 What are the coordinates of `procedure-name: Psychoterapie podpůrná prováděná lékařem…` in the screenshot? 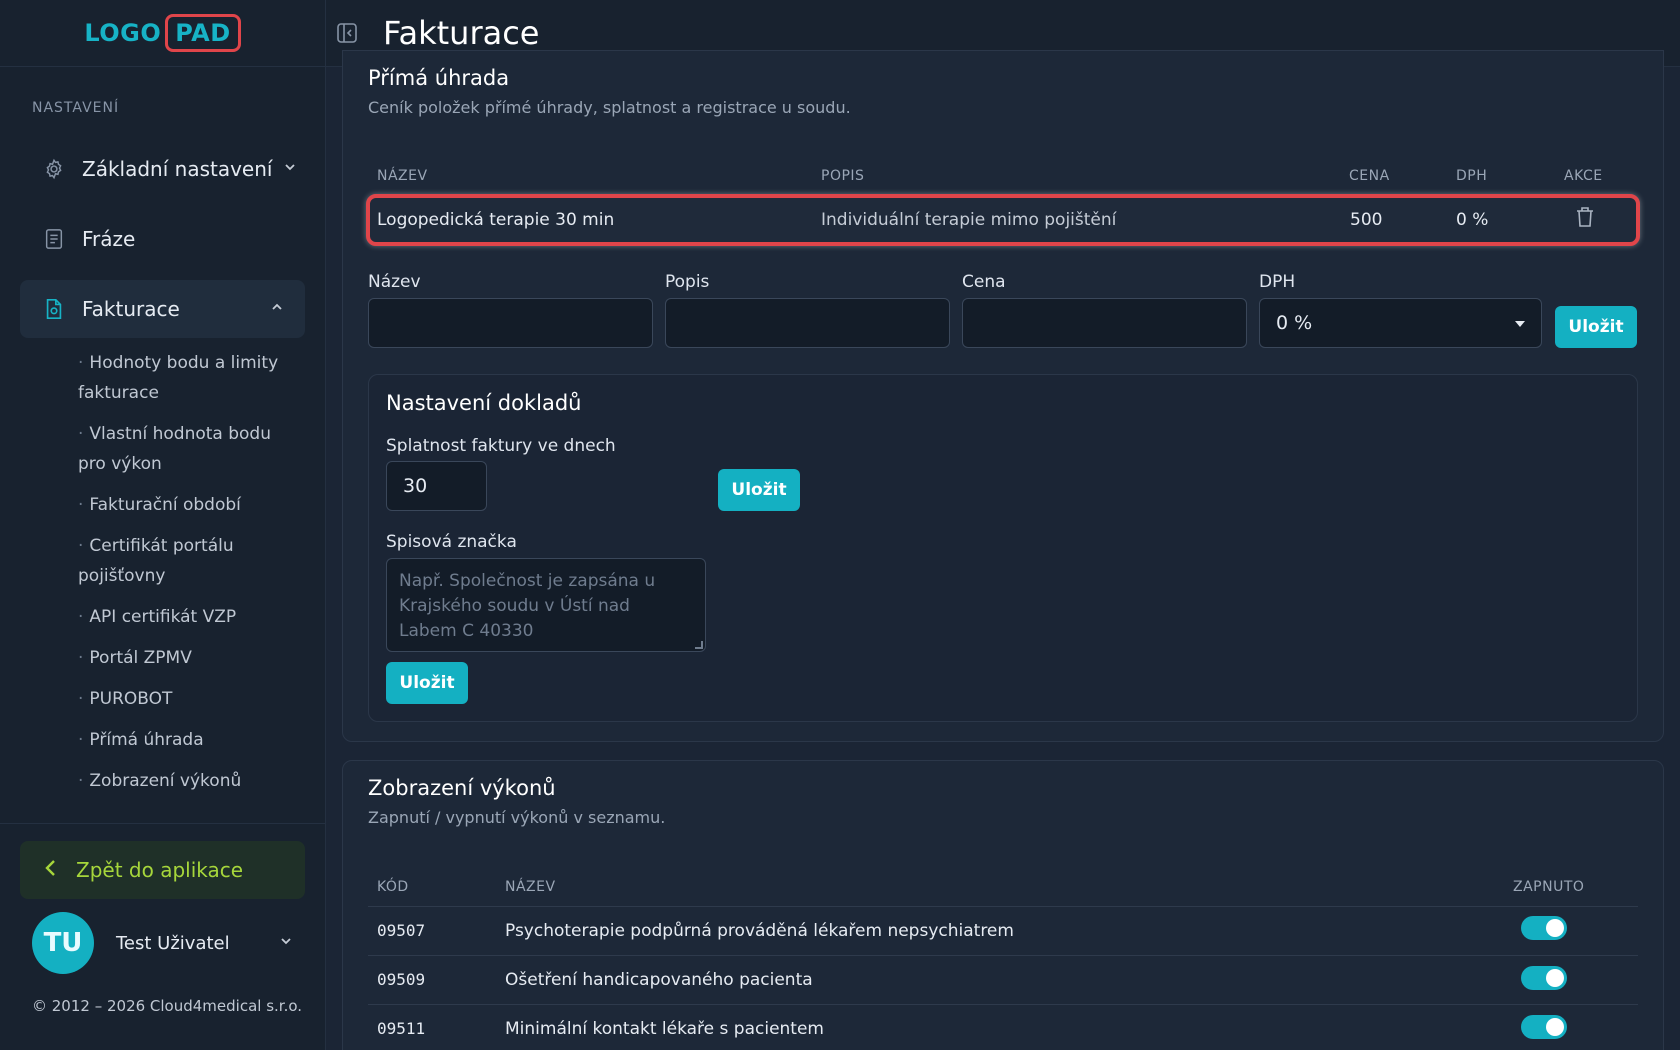 It's located at (759, 931).